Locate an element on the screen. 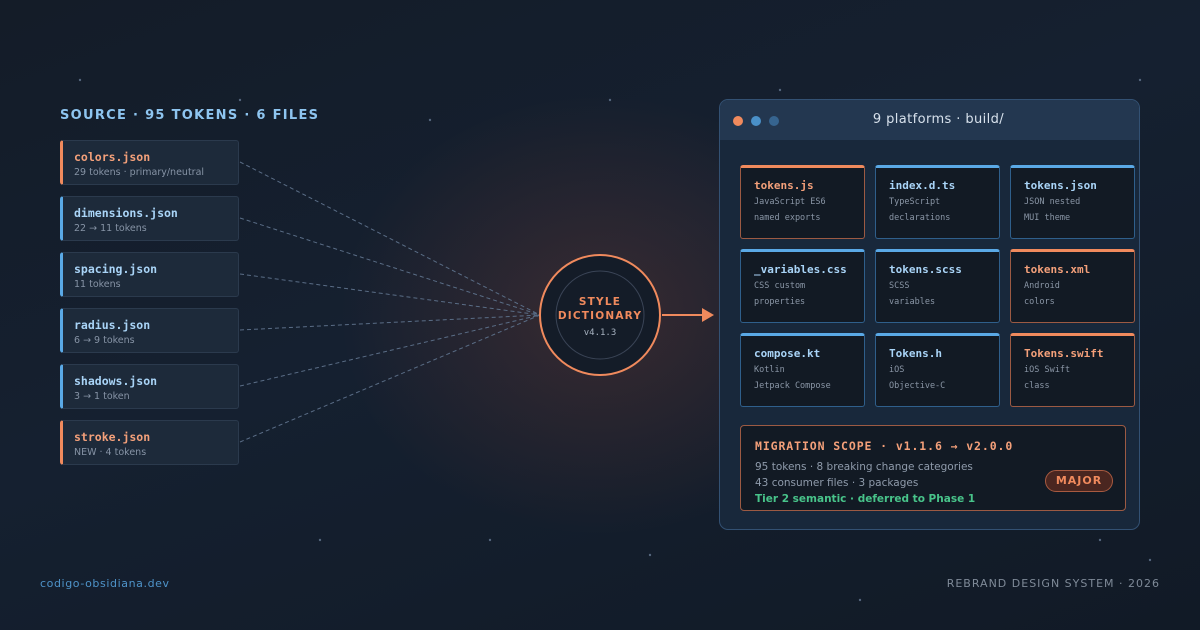  platform-file-desc-2: Objective-C is located at coordinates (917, 386).